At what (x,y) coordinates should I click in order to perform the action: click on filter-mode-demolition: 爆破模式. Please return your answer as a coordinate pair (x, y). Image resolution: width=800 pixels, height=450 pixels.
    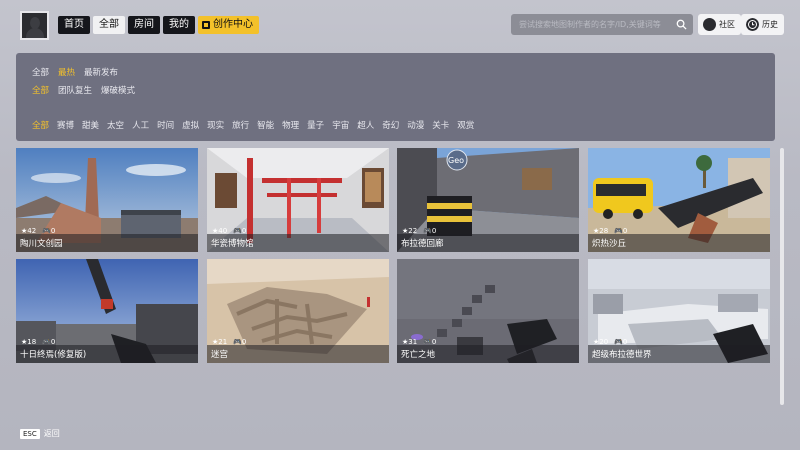
    Looking at the image, I should click on (118, 90).